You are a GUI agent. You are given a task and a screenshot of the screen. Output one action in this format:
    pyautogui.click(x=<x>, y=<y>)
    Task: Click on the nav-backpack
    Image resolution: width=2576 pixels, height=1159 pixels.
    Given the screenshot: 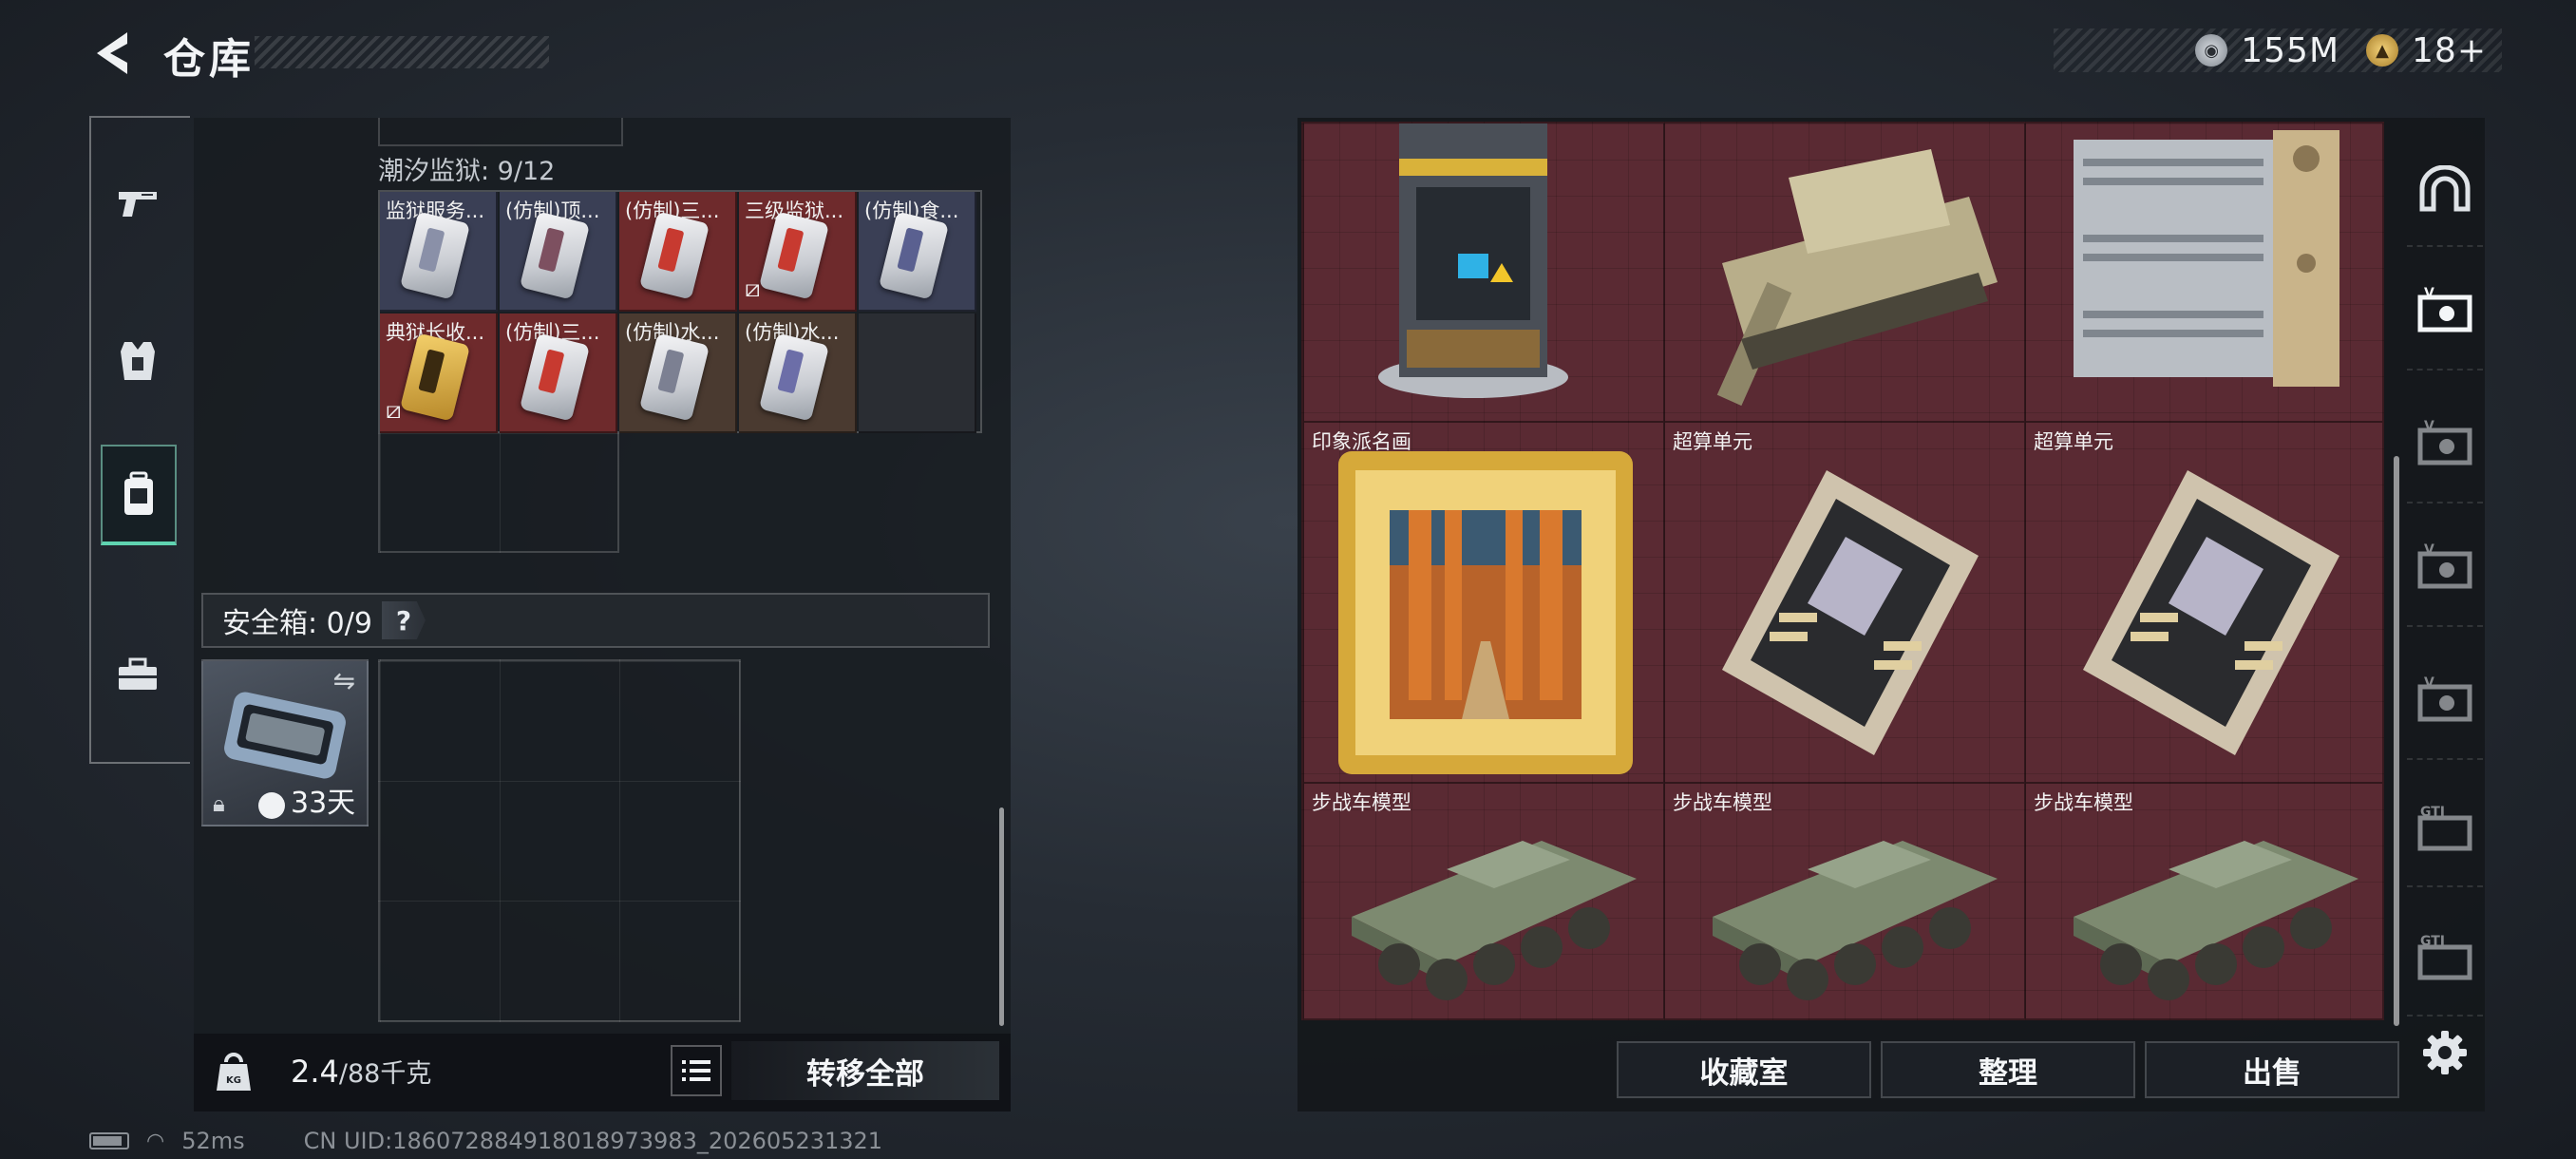 What is the action you would take?
    pyautogui.click(x=139, y=495)
    